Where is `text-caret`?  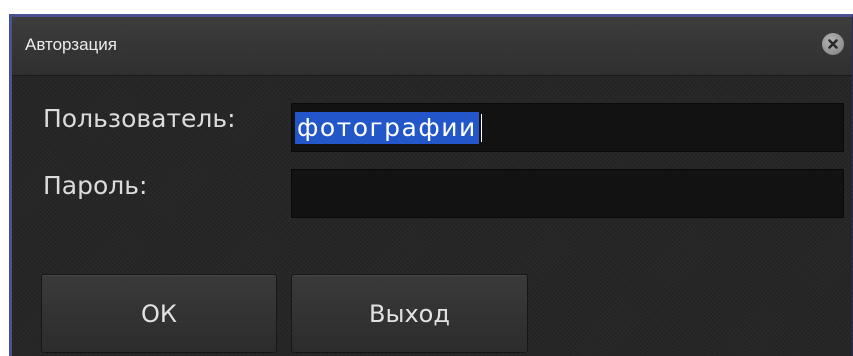 text-caret is located at coordinates (481, 128).